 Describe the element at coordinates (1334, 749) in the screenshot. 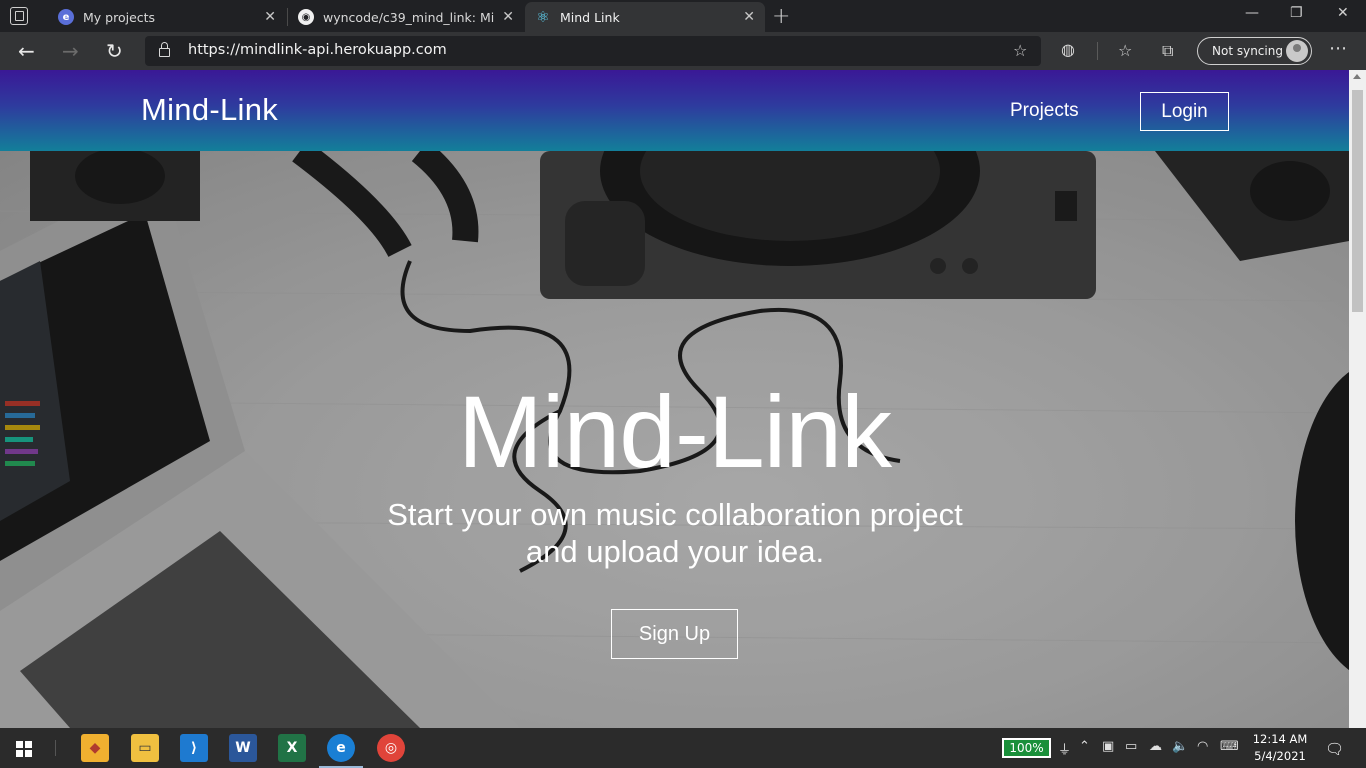

I see `notifications-icon: 🗨` at that location.